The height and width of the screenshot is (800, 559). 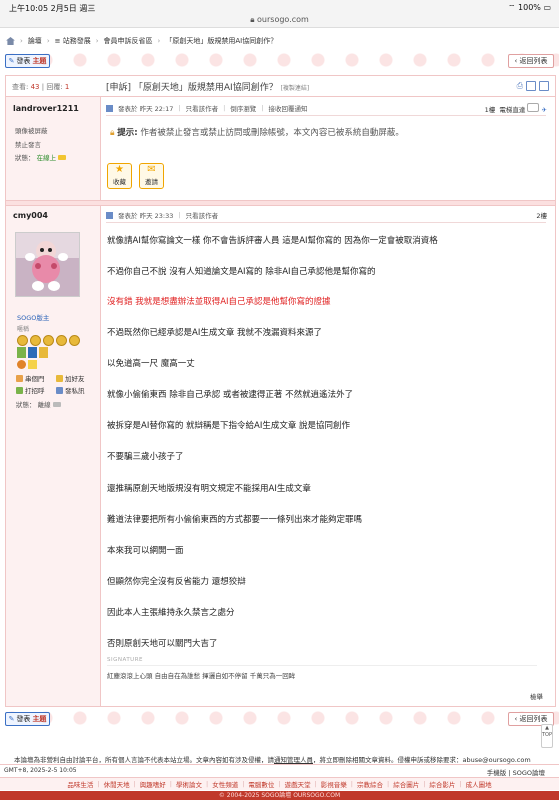 I want to click on badge-row, so click(x=32, y=352).